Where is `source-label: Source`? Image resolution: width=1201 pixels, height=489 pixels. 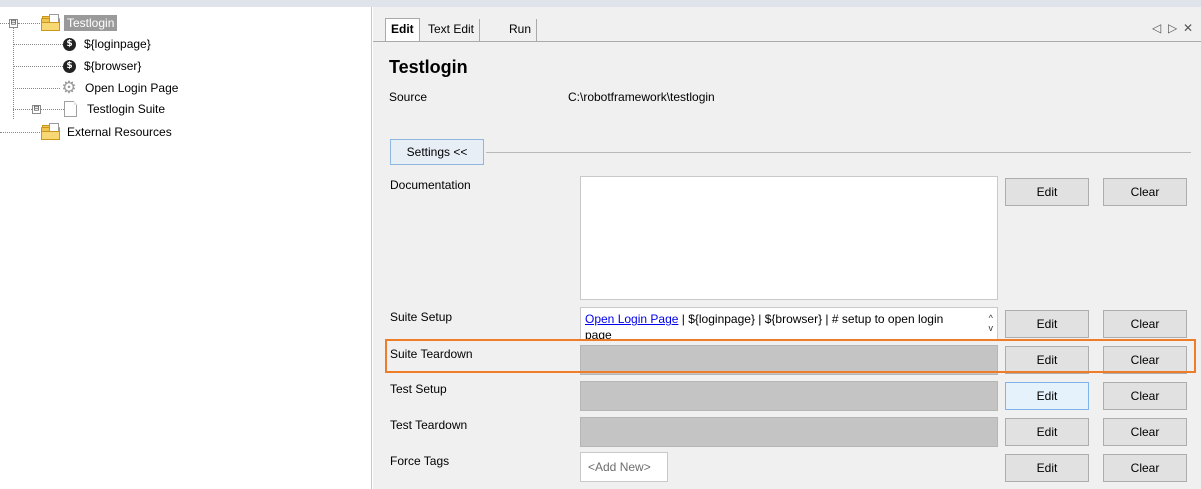
source-label: Source is located at coordinates (408, 97).